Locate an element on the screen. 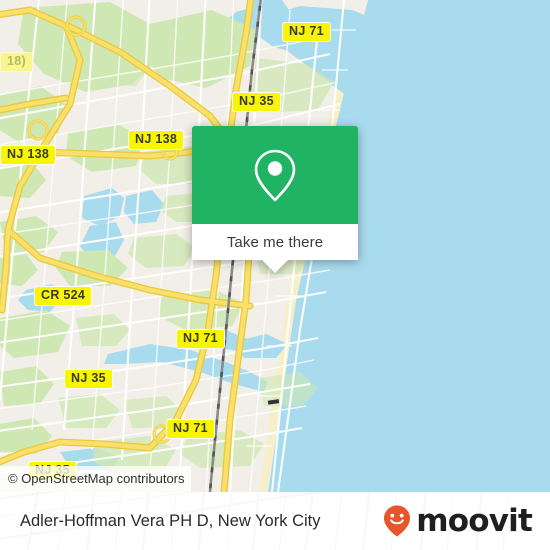 The width and height of the screenshot is (550, 550). location-pin-icon is located at coordinates (275, 175).